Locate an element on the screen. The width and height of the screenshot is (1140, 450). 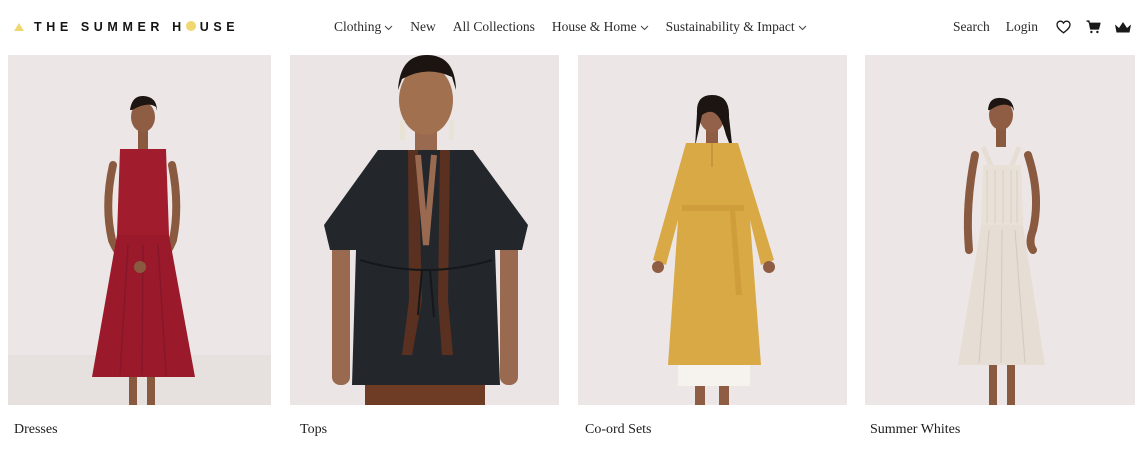
logo-text-part1: THE SUMMER H is located at coordinates (110, 27).